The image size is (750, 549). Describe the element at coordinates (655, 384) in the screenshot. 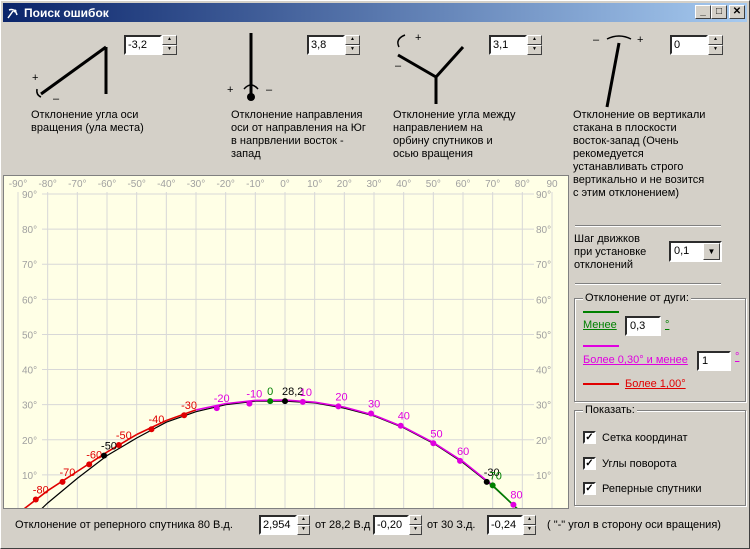

I see `over-label: Более 1,00°` at that location.